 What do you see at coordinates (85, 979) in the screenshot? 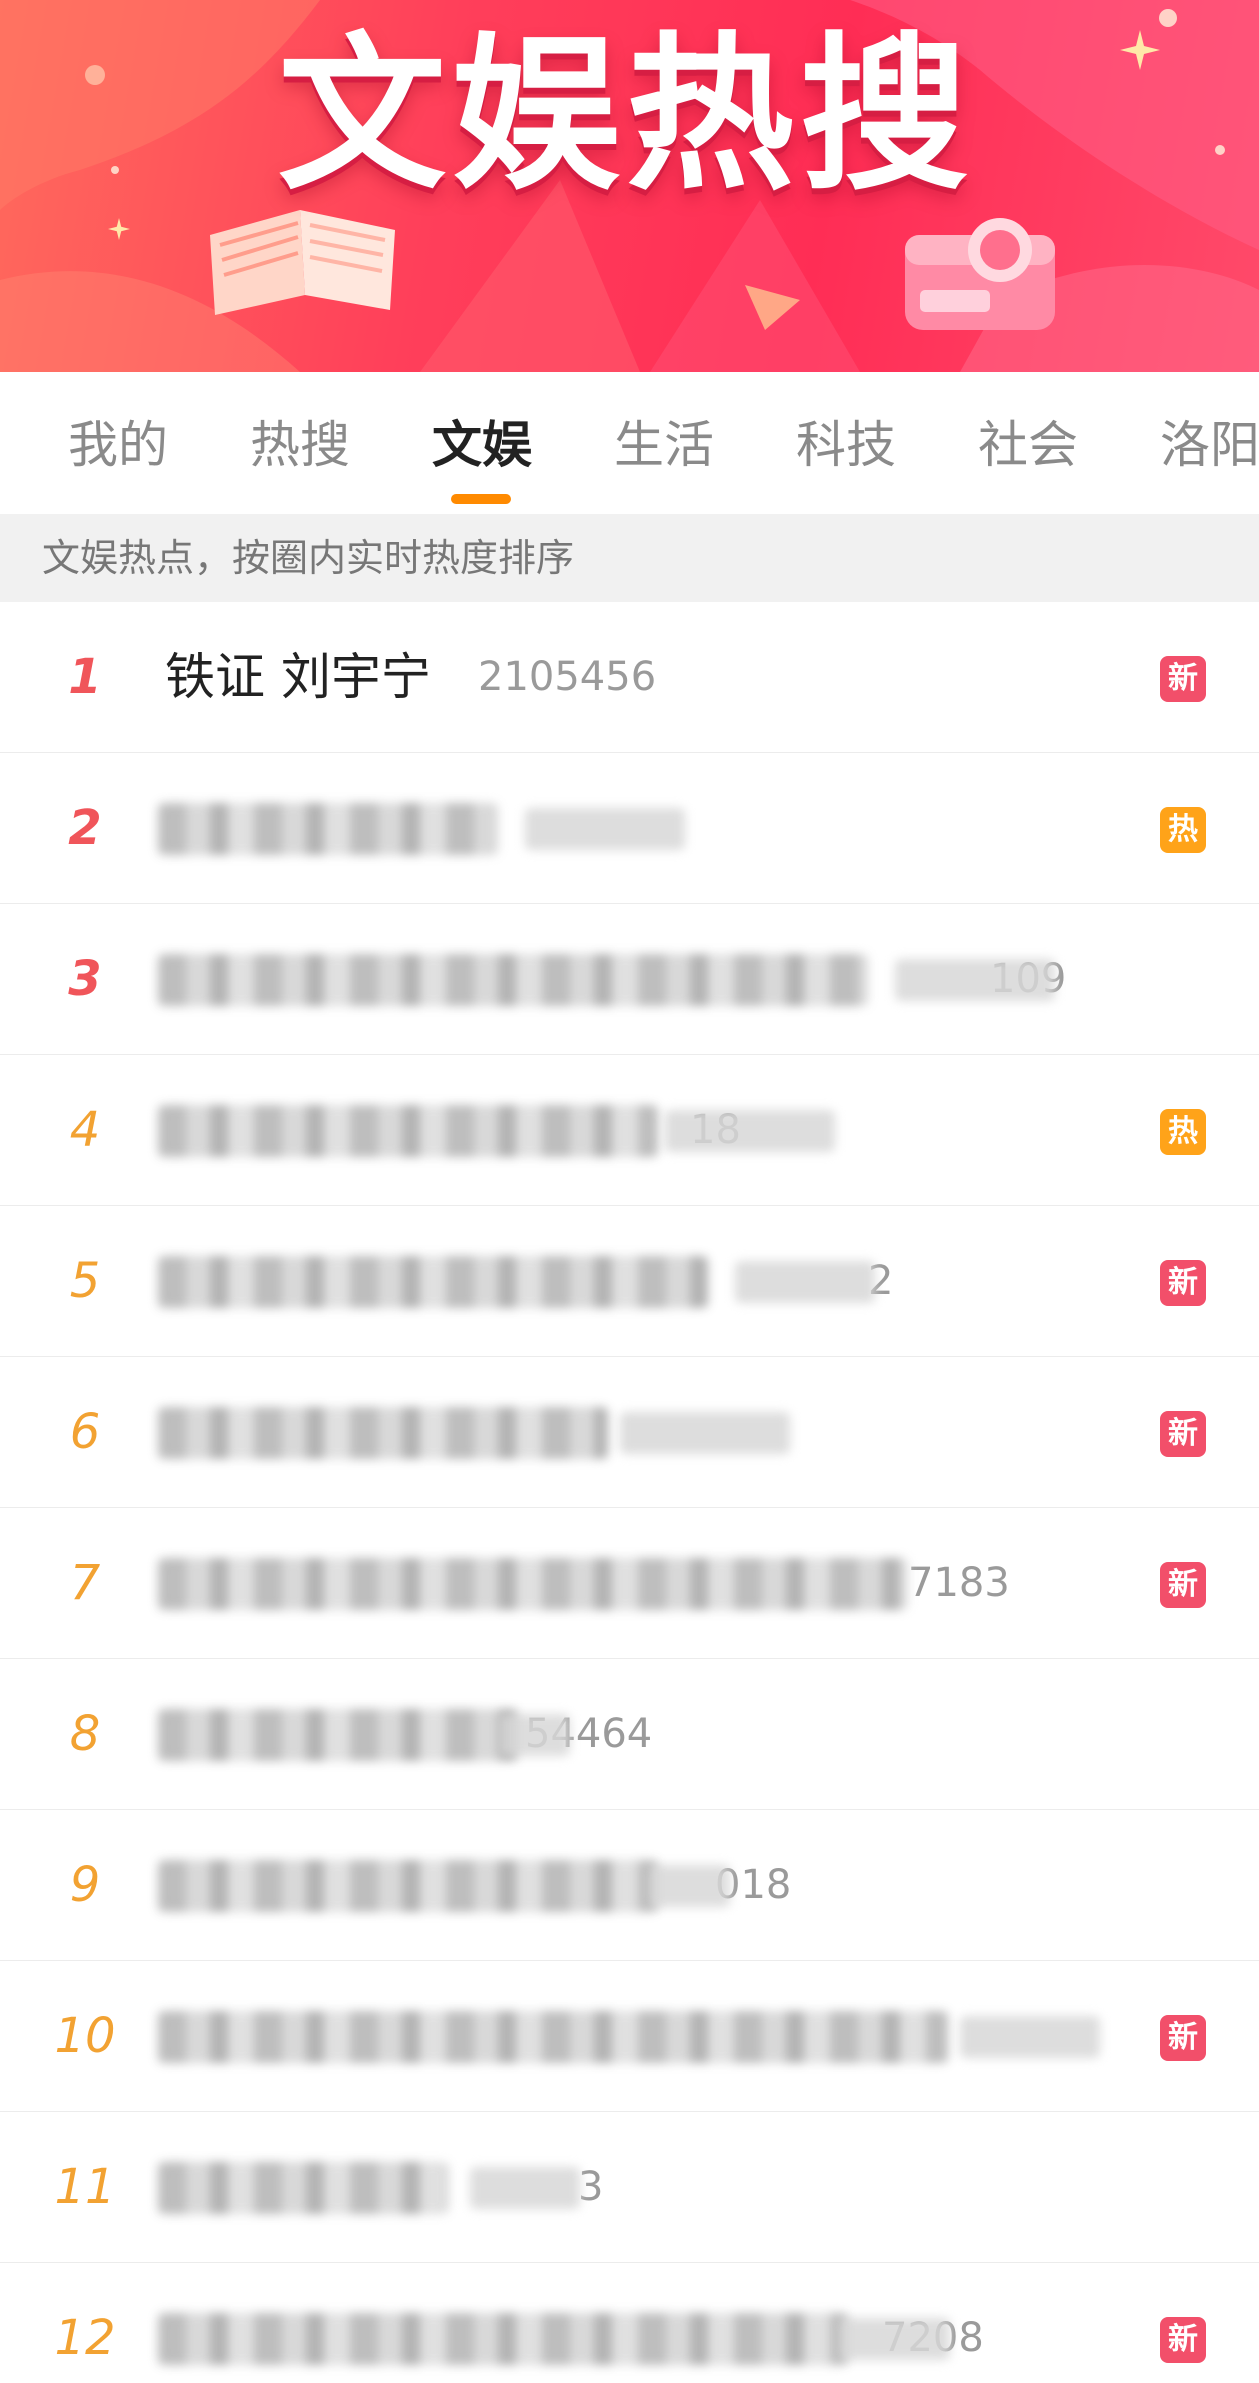
I see `rank-number: 3` at bounding box center [85, 979].